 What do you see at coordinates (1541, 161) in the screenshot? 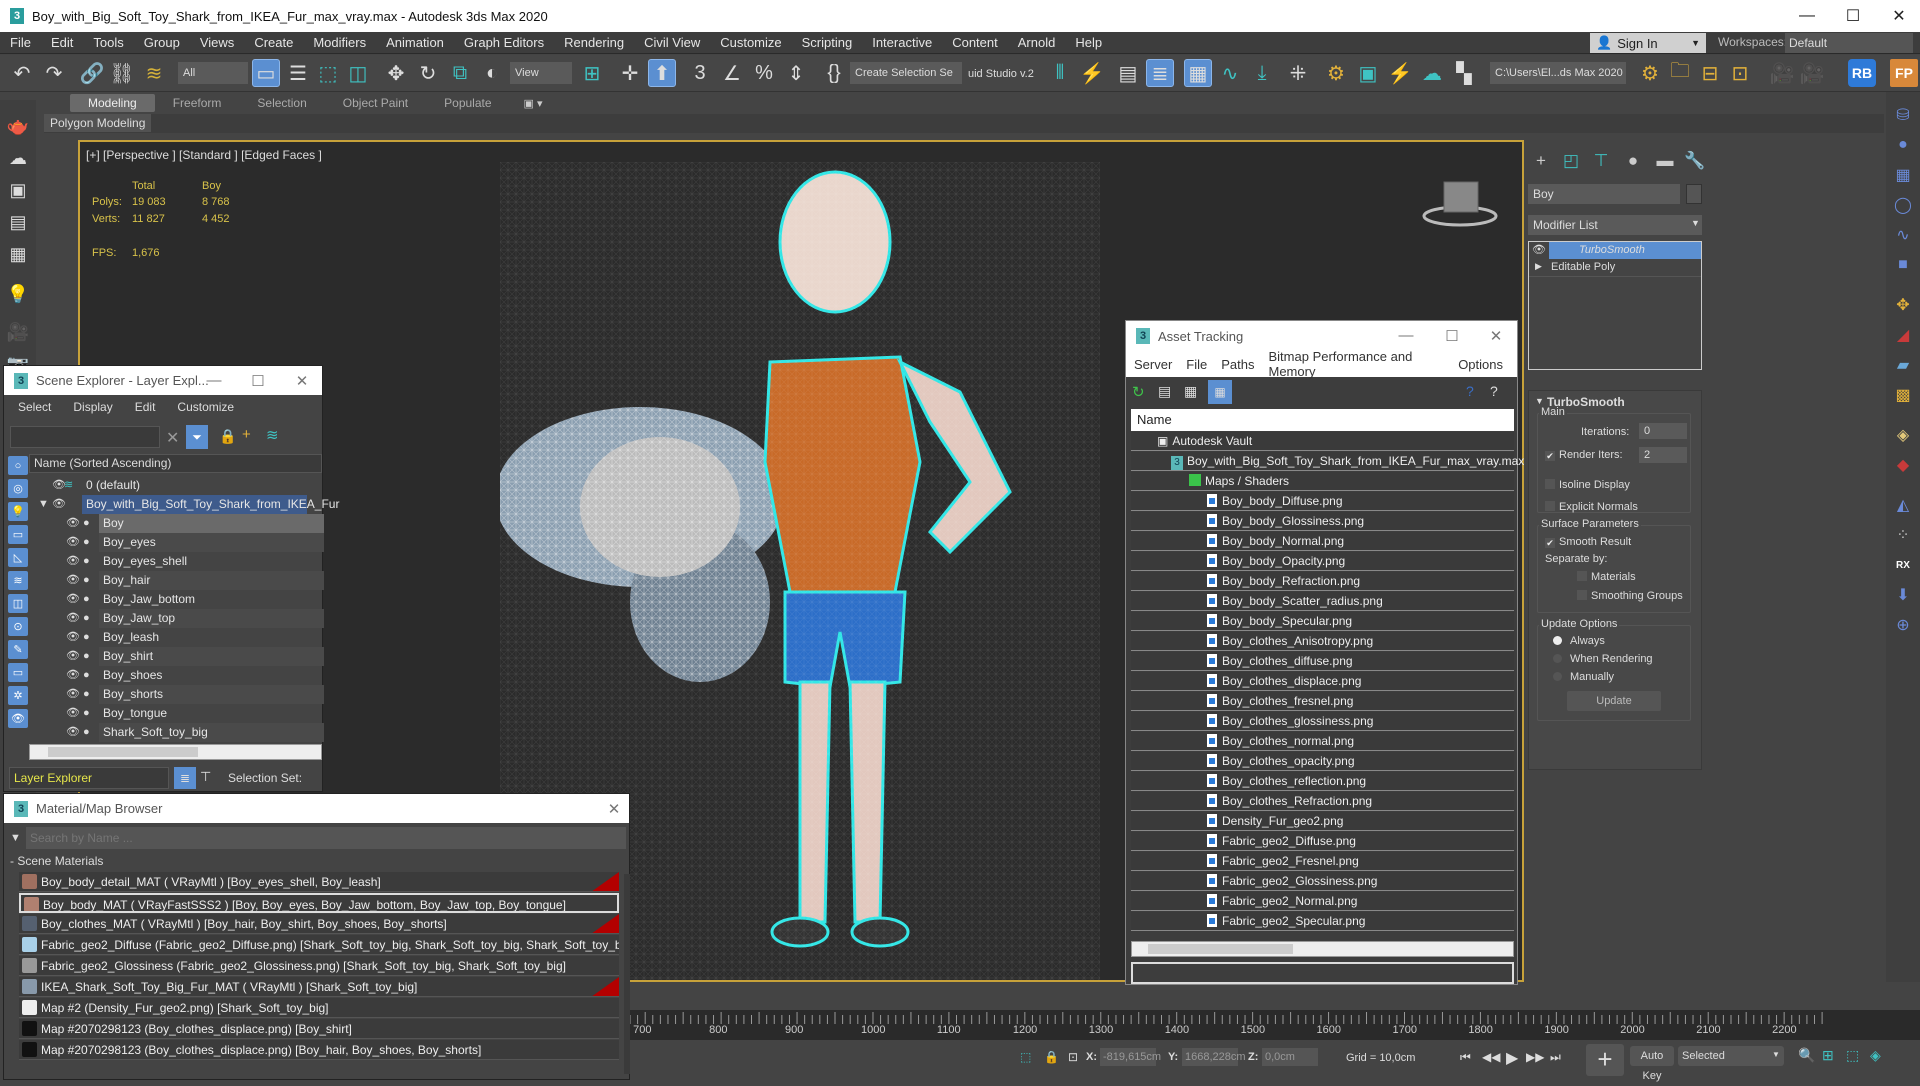
I see `create-tab-icon: +` at bounding box center [1541, 161].